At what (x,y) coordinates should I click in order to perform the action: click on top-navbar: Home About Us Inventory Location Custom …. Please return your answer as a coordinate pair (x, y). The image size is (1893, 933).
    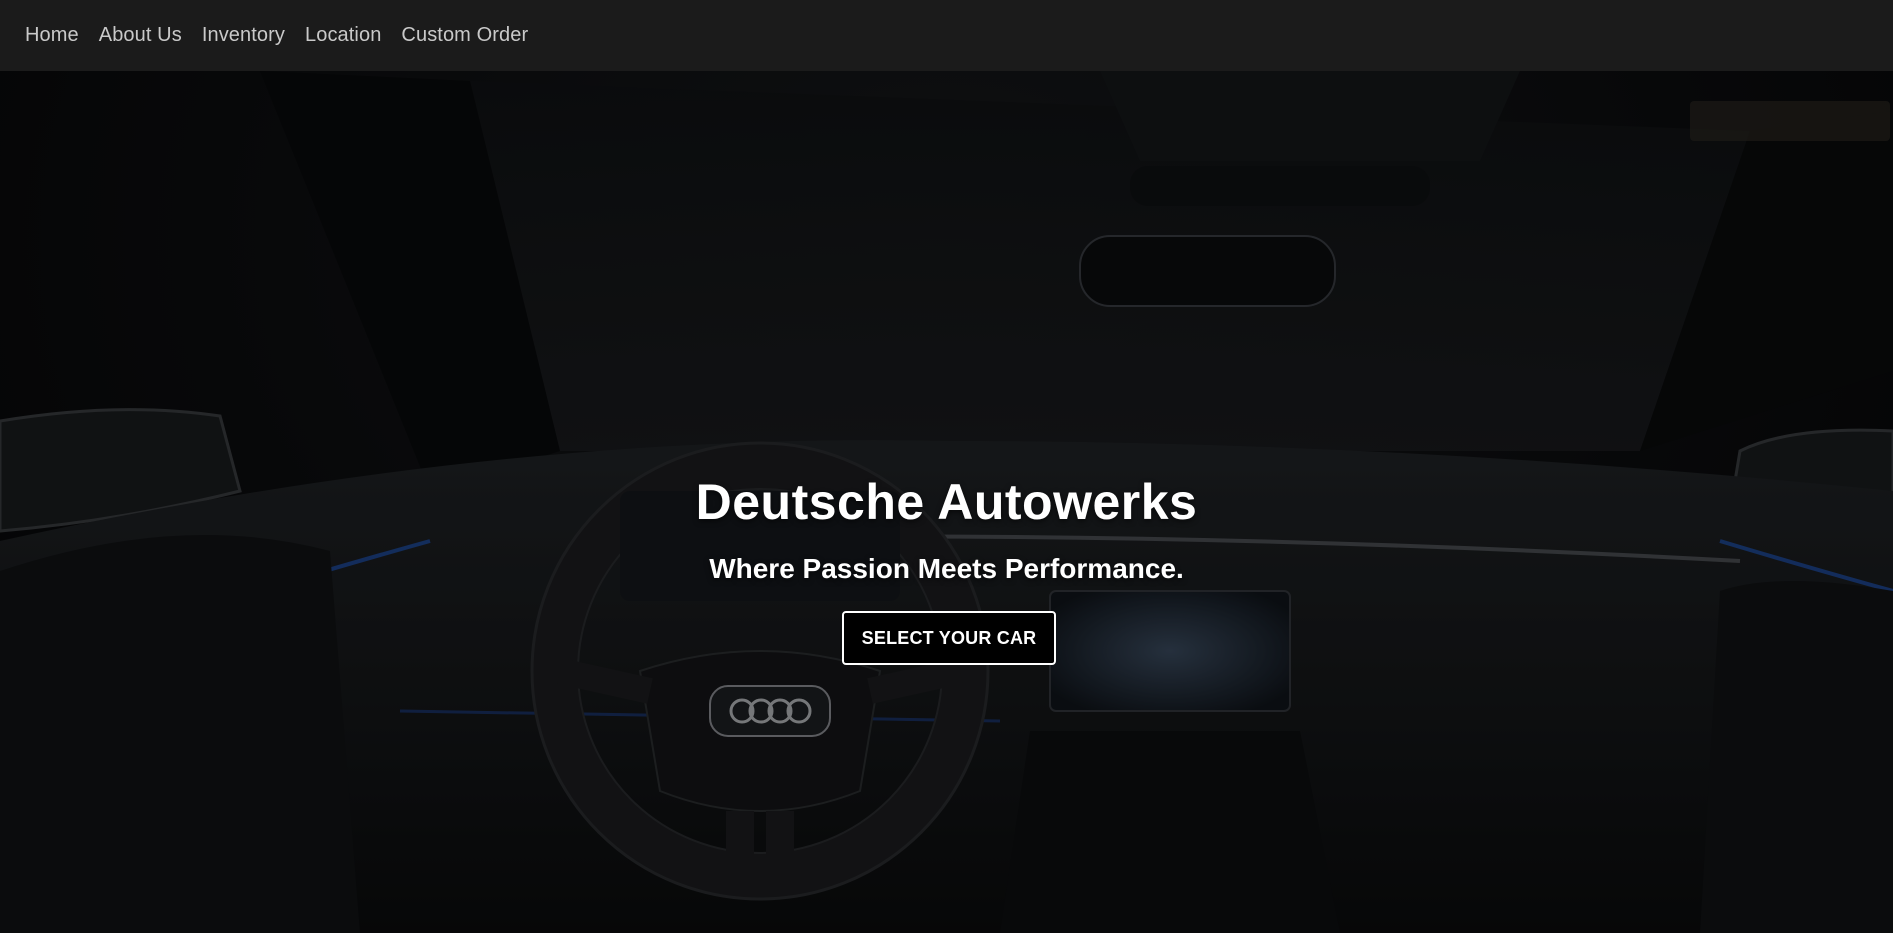
    Looking at the image, I should click on (946, 35).